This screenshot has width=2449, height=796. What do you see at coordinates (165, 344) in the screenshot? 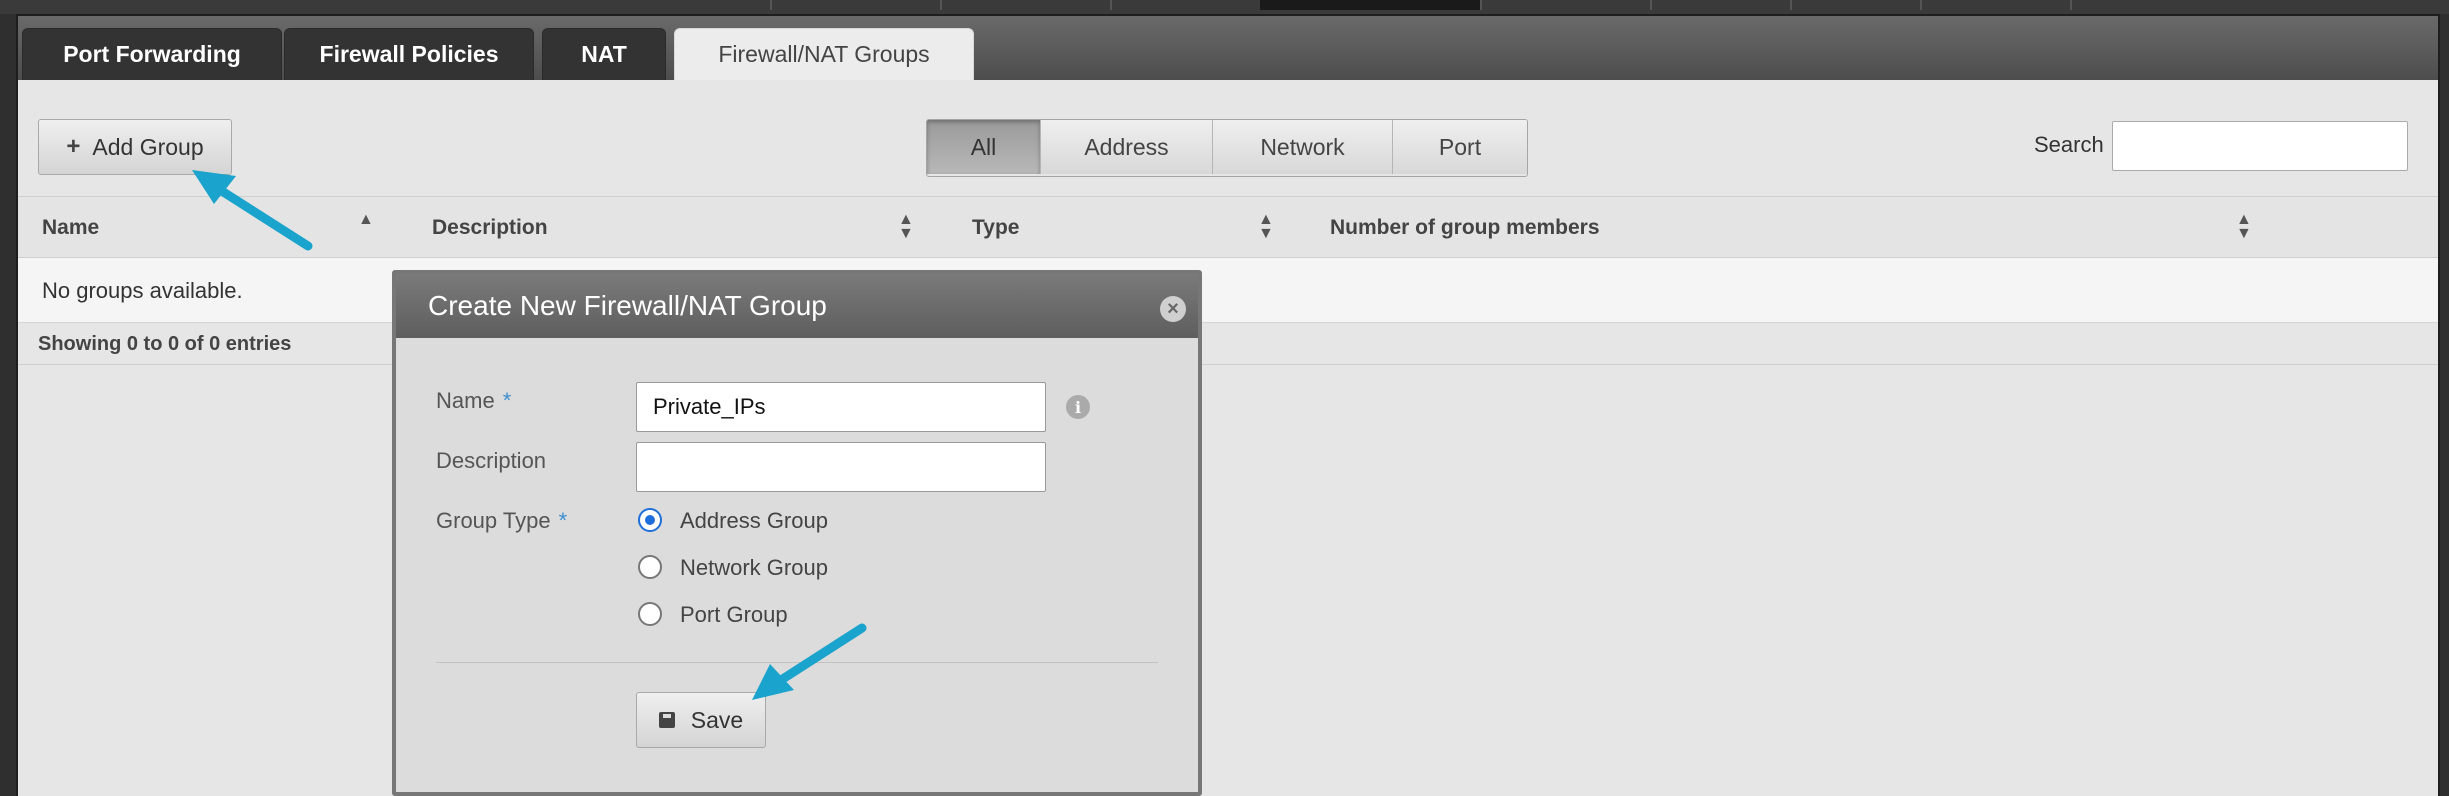
I see `entries-info: Showing 0 to 0 of 0 entries` at bounding box center [165, 344].